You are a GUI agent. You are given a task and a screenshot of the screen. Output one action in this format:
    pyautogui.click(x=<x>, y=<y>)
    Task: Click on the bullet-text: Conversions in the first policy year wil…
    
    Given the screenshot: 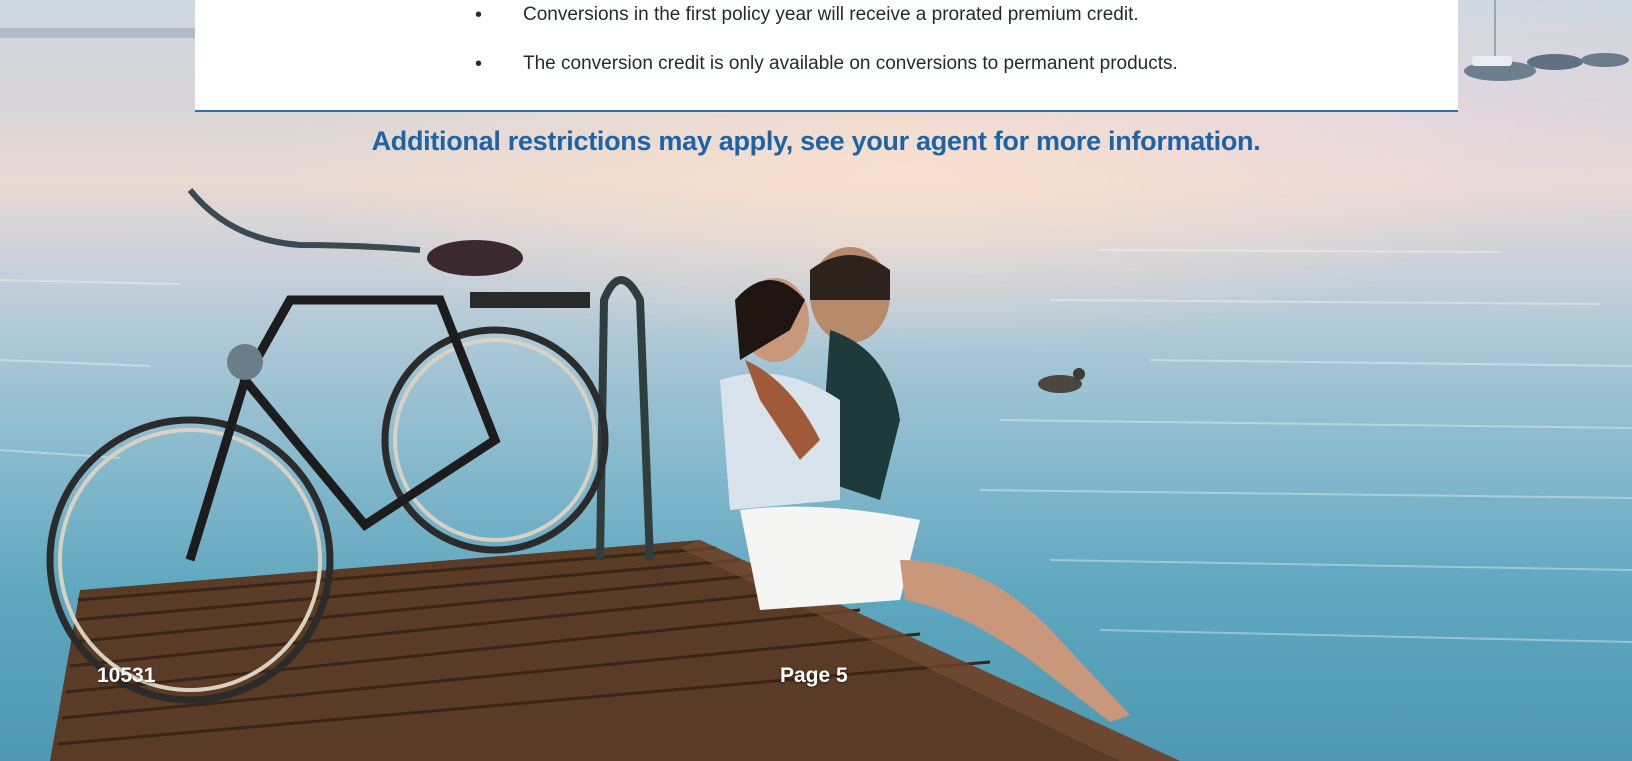 What is the action you would take?
    pyautogui.click(x=831, y=14)
    